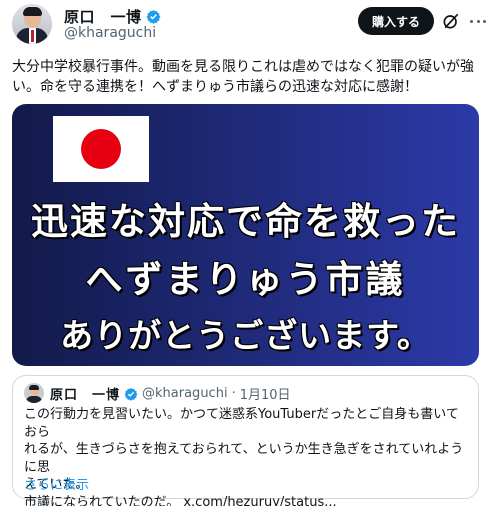 This screenshot has width=500, height=506. I want to click on quoted-text-line: この行動力を見習いたい。かつて迷惑系YouTuberだったとご自身も書いておら, so click(241, 423).